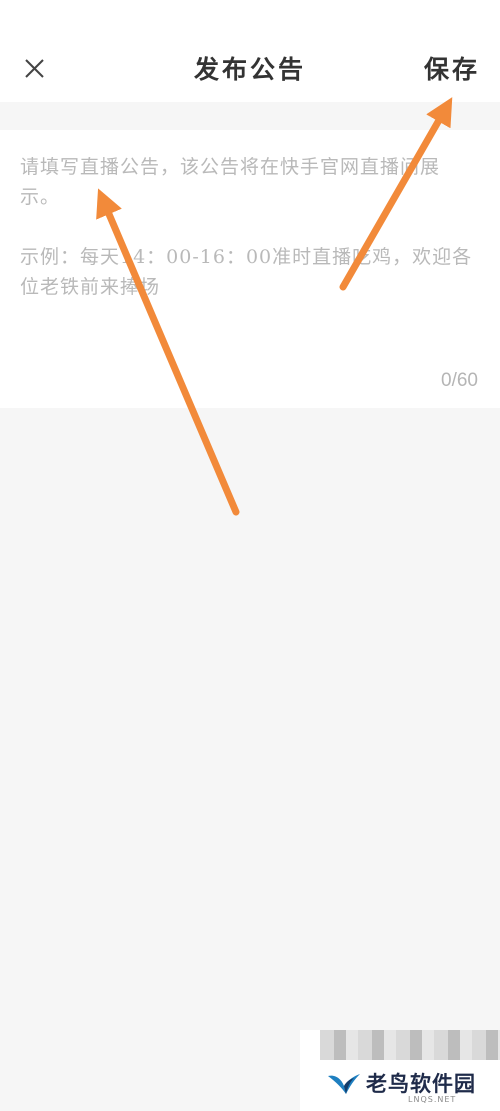 The width and height of the screenshot is (500, 1111). Describe the element at coordinates (432, 1099) in the screenshot. I see `watermark-url: LNQS.NET` at that location.